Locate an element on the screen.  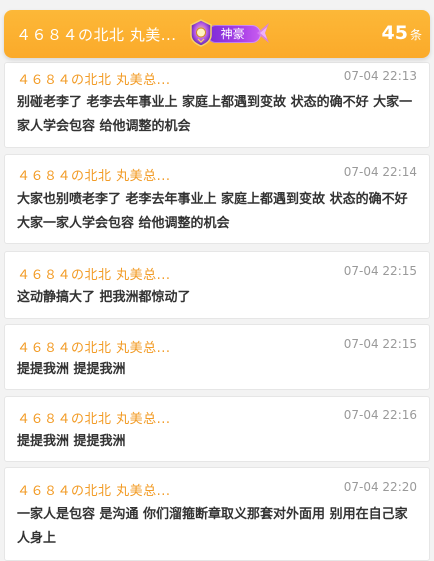
message-time: 07-04 22:20 is located at coordinates (380, 487).